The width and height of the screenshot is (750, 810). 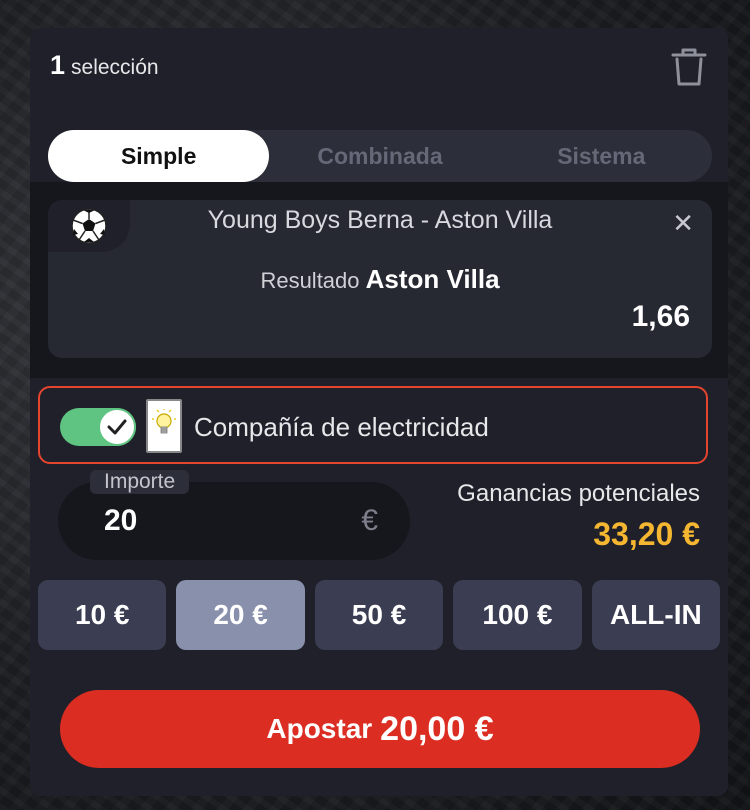 I want to click on pick-label: Aston Villa, so click(x=432, y=279).